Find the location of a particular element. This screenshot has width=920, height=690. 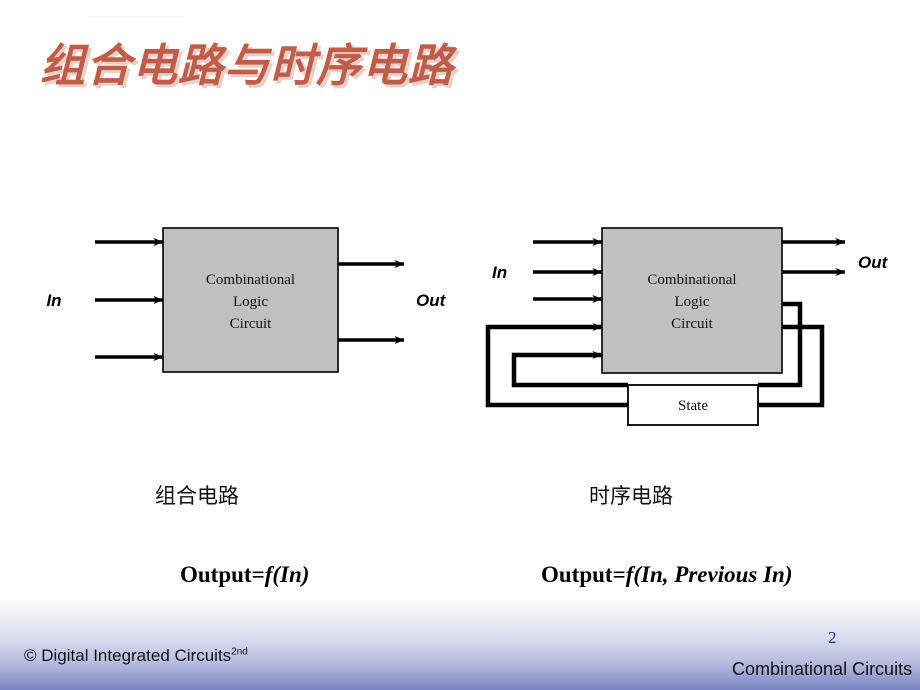

sequential-circuit-diagram: In Combinational Logic Circuit Out State is located at coordinates (687, 326).